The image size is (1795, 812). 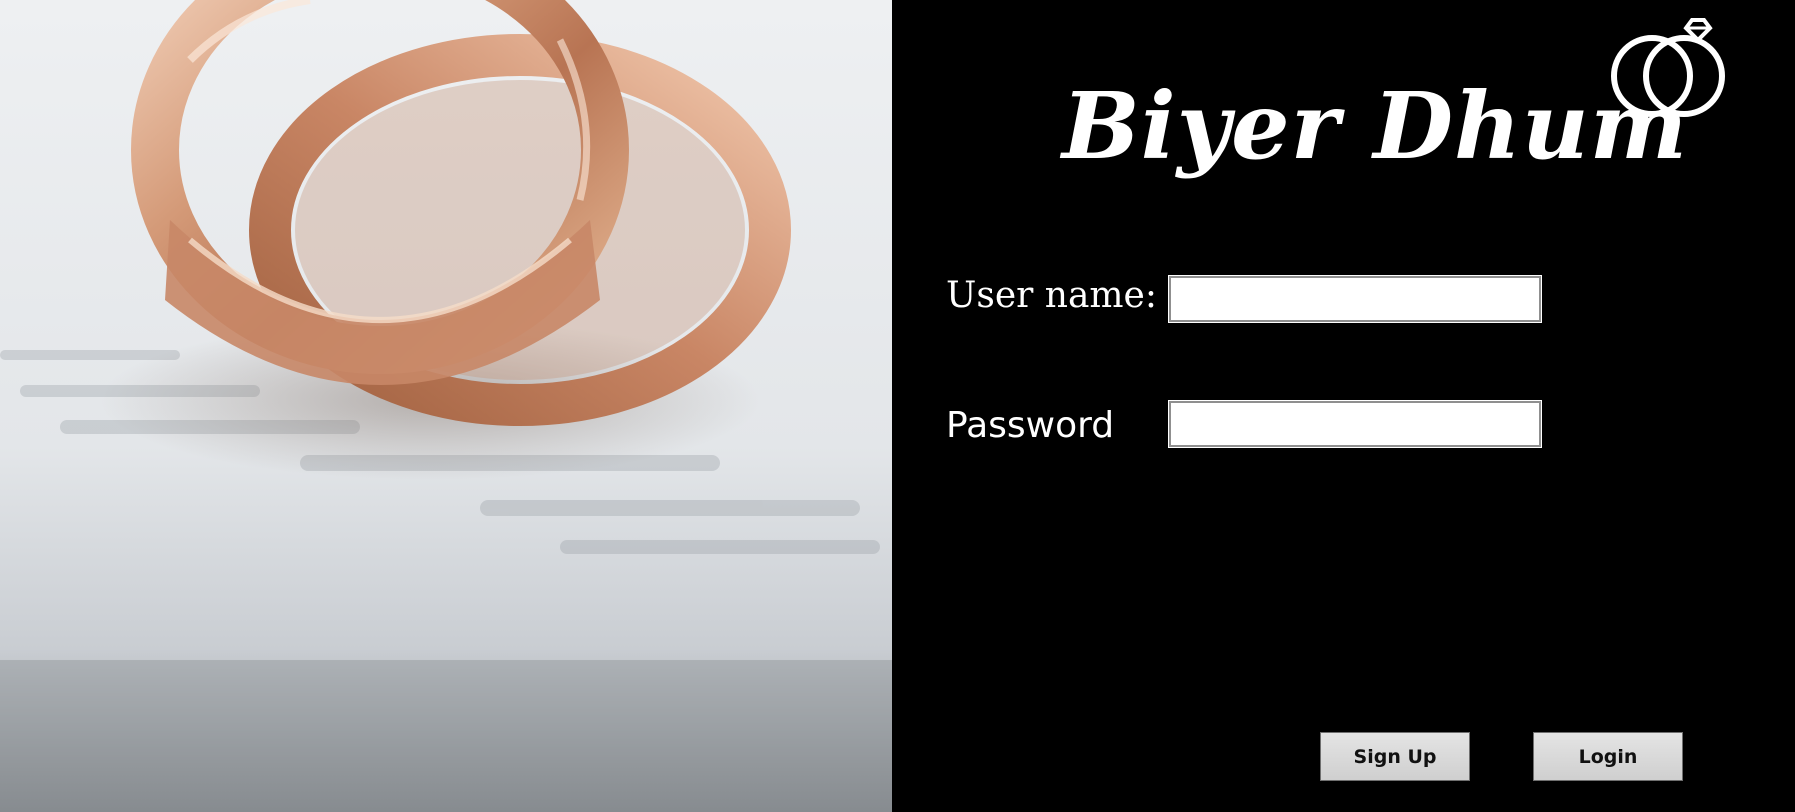 What do you see at coordinates (1395, 756) in the screenshot?
I see `sign-up-button: Sign Up` at bounding box center [1395, 756].